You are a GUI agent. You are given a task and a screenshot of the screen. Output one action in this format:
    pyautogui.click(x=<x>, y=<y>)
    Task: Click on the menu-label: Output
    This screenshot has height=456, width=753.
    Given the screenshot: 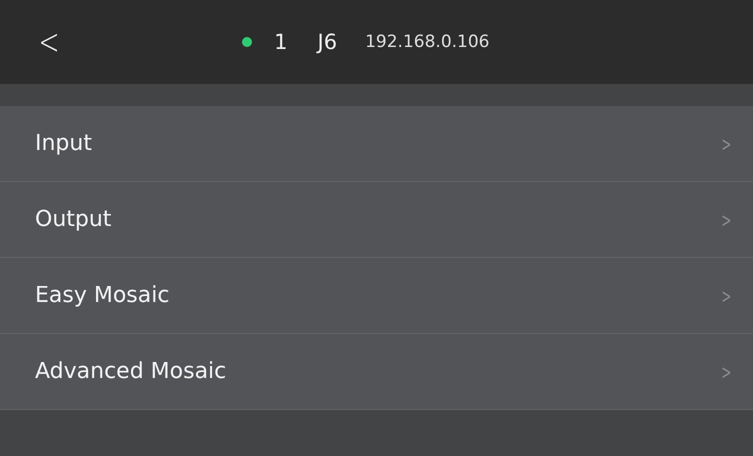 What is the action you would take?
    pyautogui.click(x=73, y=219)
    